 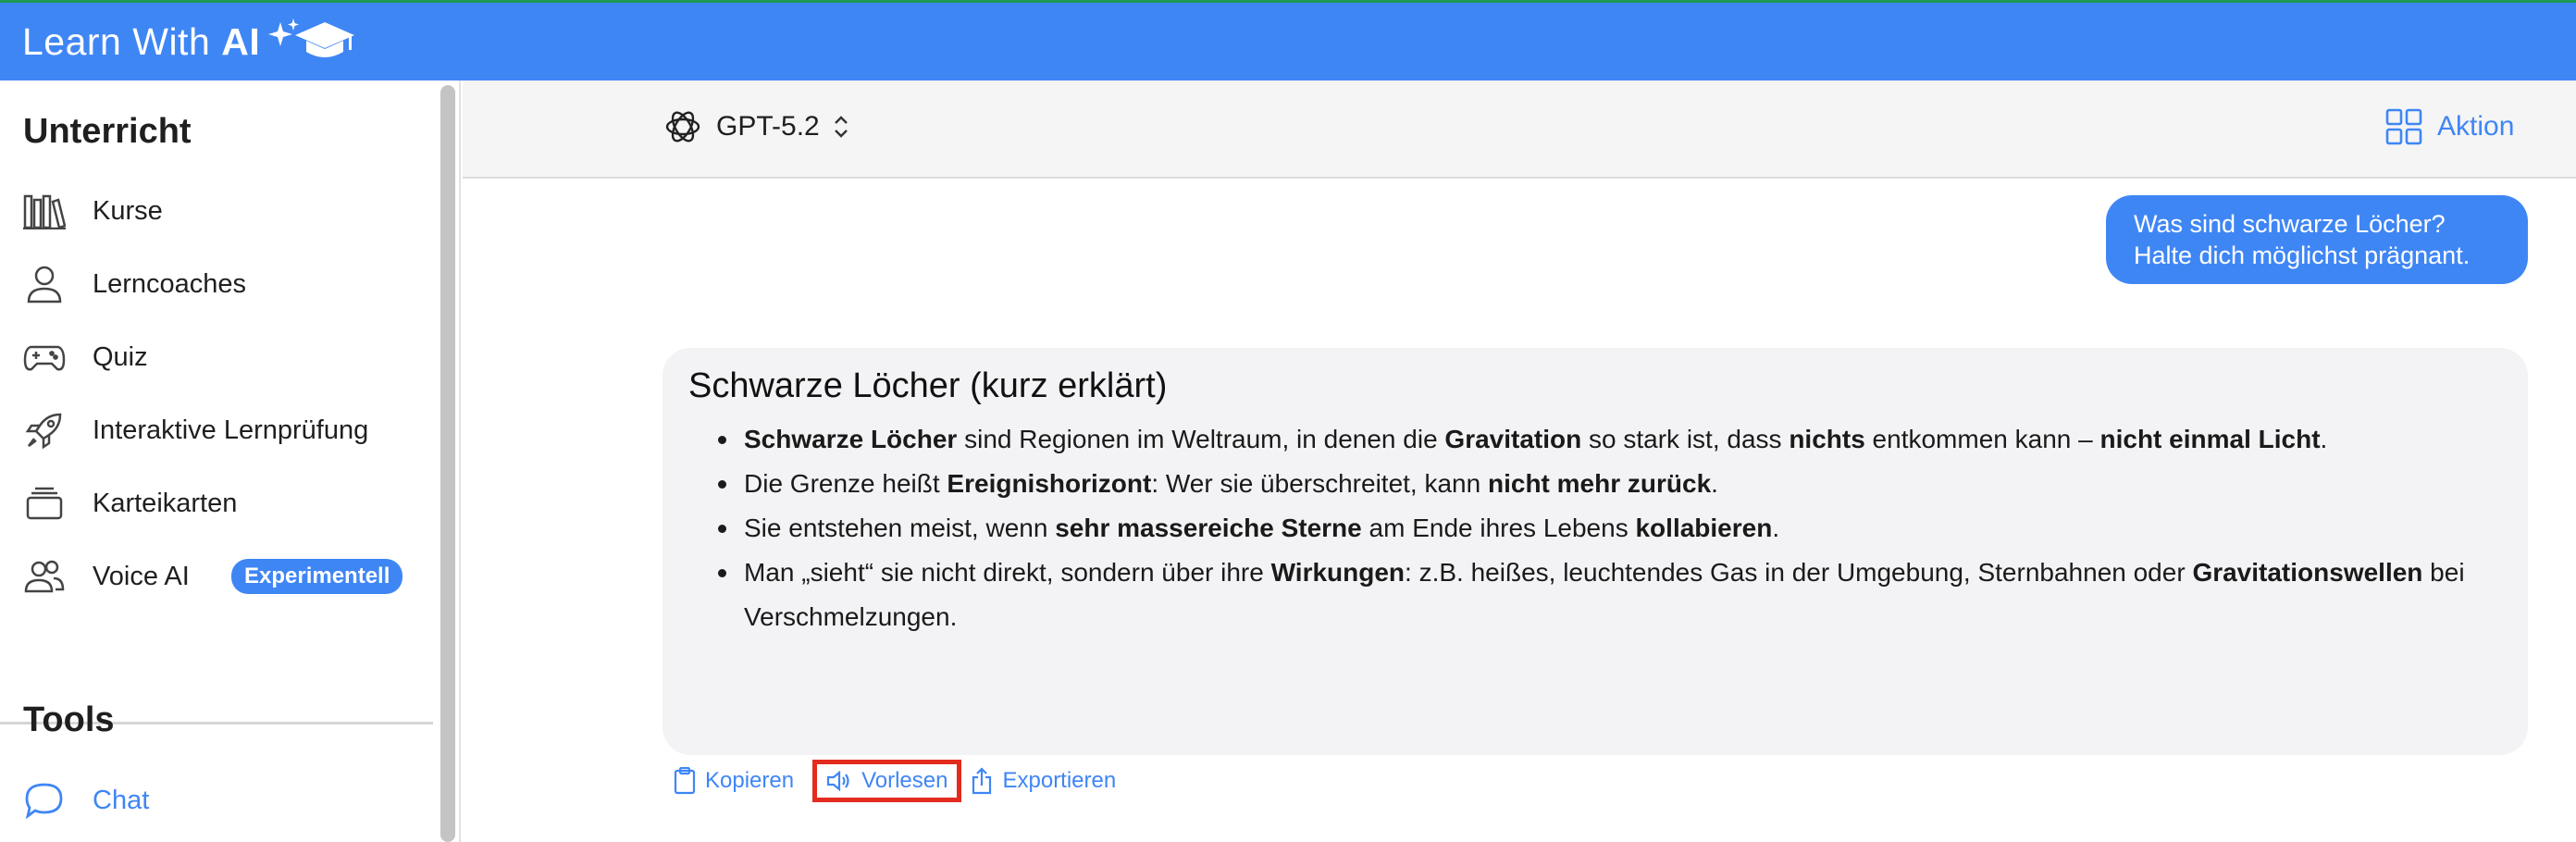 I want to click on sidebar-item-lerncoaches: Lerncoaches, so click(x=213, y=285).